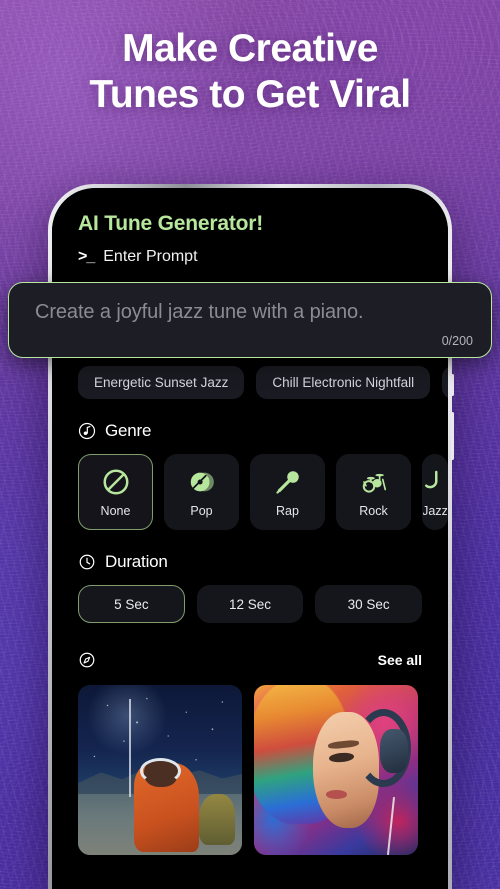  I want to click on prompt-input-placeholder: Create a joyful jazz tune with a piano., so click(199, 312).